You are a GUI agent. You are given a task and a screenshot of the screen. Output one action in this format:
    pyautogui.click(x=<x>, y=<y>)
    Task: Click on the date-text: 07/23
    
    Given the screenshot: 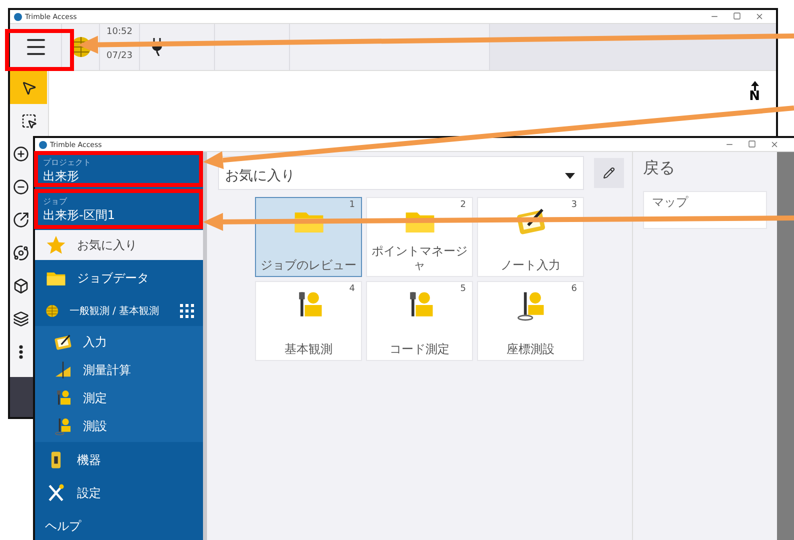 What is the action you would take?
    pyautogui.click(x=119, y=56)
    